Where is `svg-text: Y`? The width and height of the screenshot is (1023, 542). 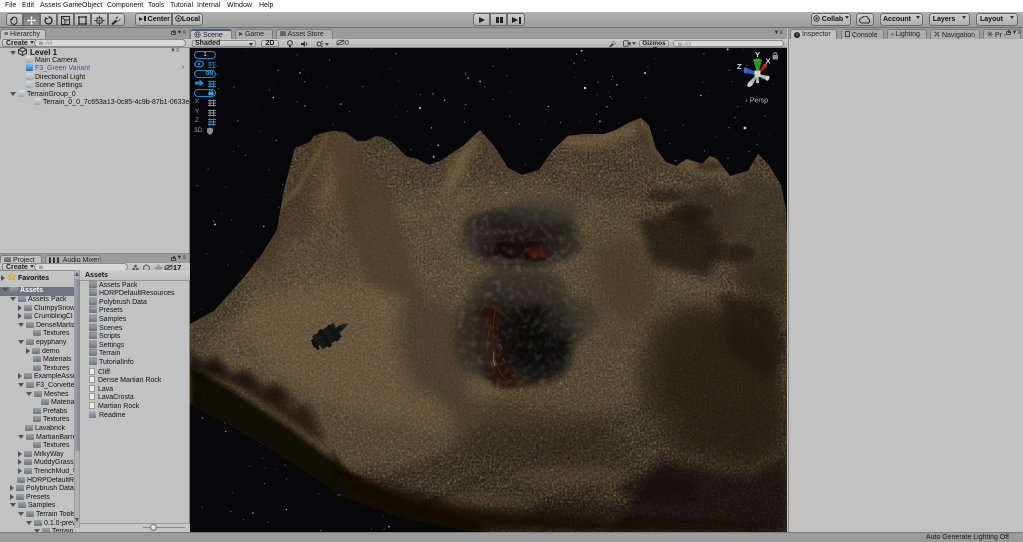
svg-text: Y is located at coordinates (757, 54).